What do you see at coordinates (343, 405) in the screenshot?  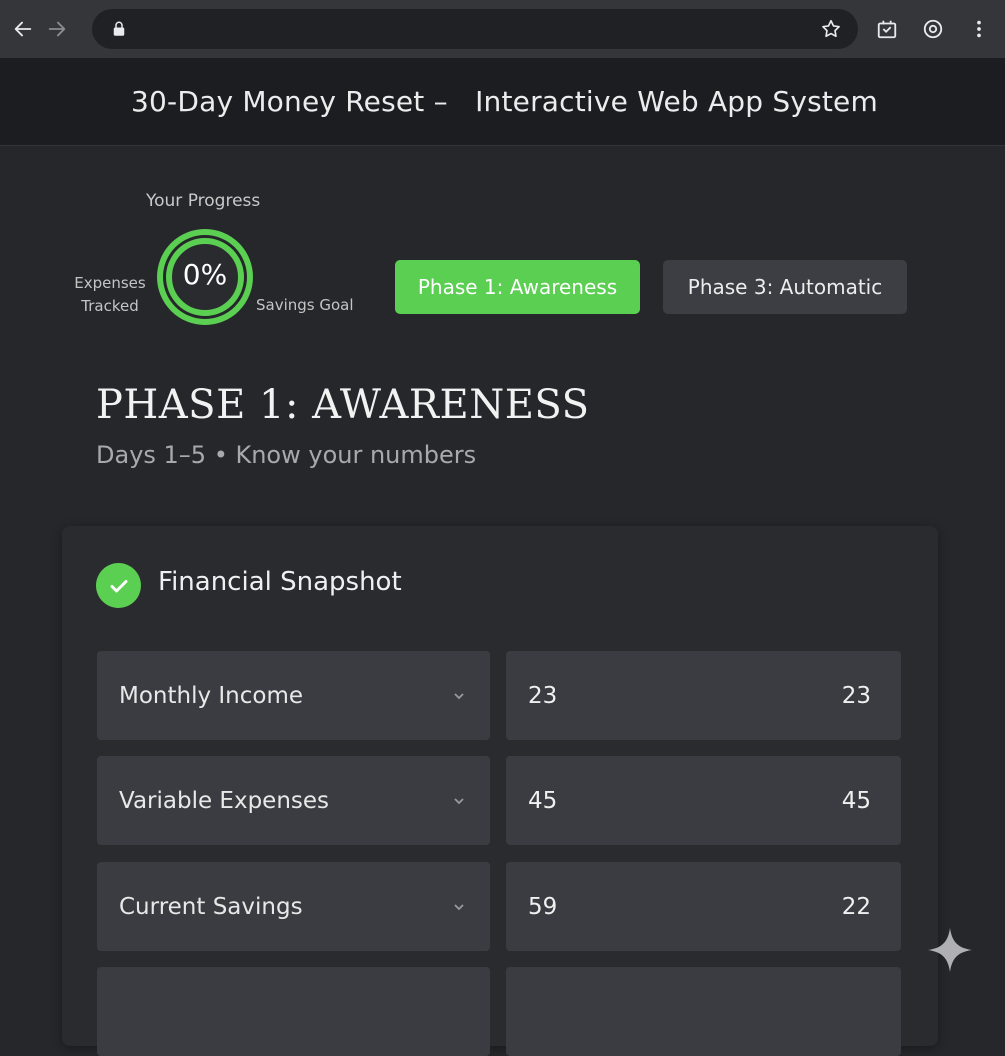 I see `phase-heading: PHASE 1: AWARENESS` at bounding box center [343, 405].